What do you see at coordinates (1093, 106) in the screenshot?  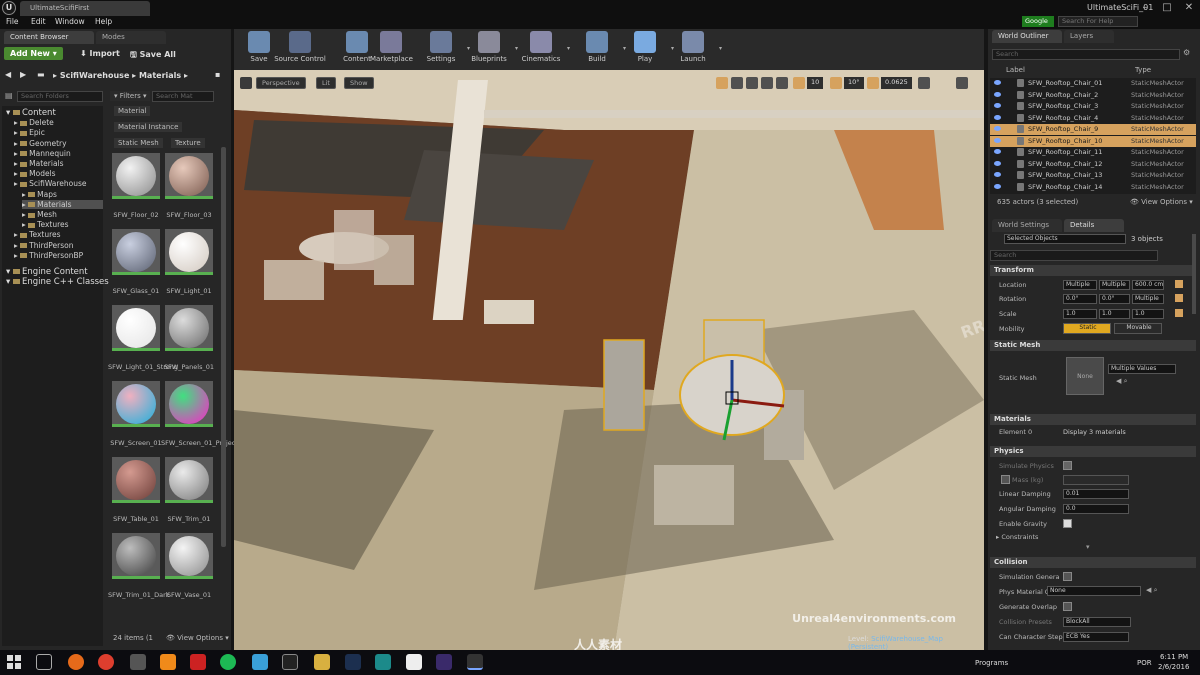 I see `outliner-row: SFW_Rooftop_Chair_3 StaticMeshActor` at bounding box center [1093, 106].